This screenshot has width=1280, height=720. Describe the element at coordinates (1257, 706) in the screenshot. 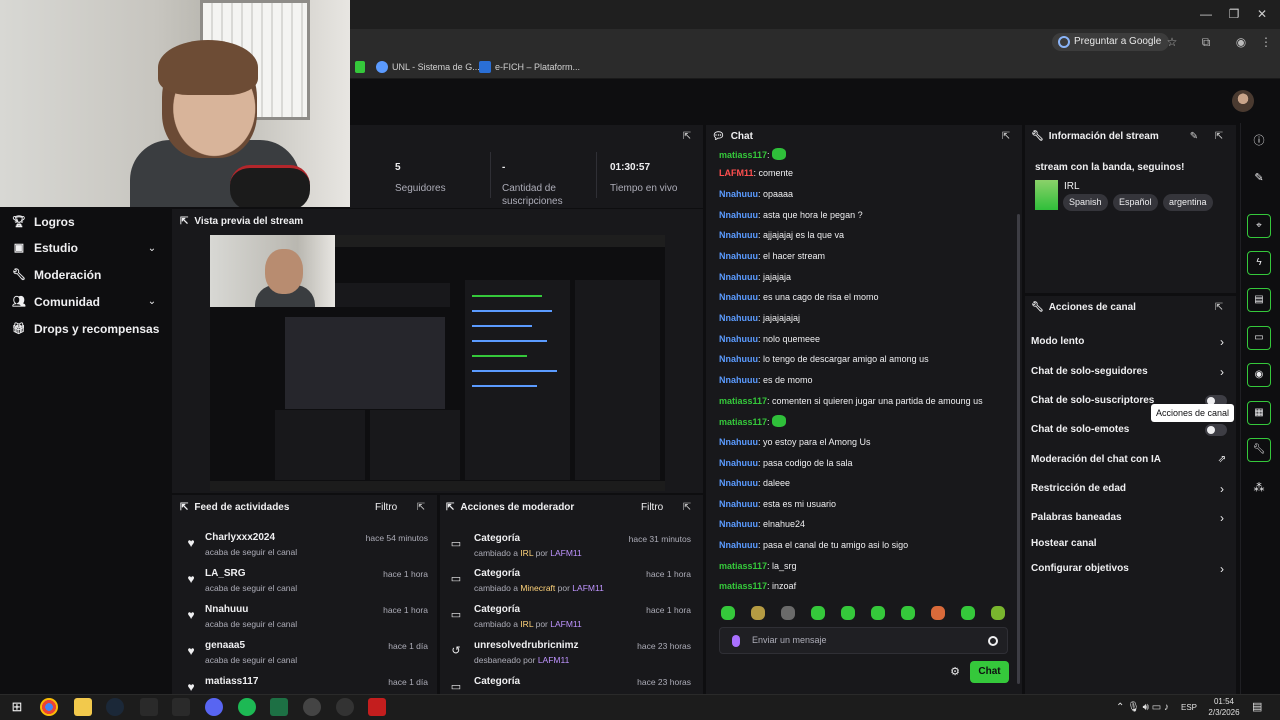

I see `notification-icon: ▤` at that location.